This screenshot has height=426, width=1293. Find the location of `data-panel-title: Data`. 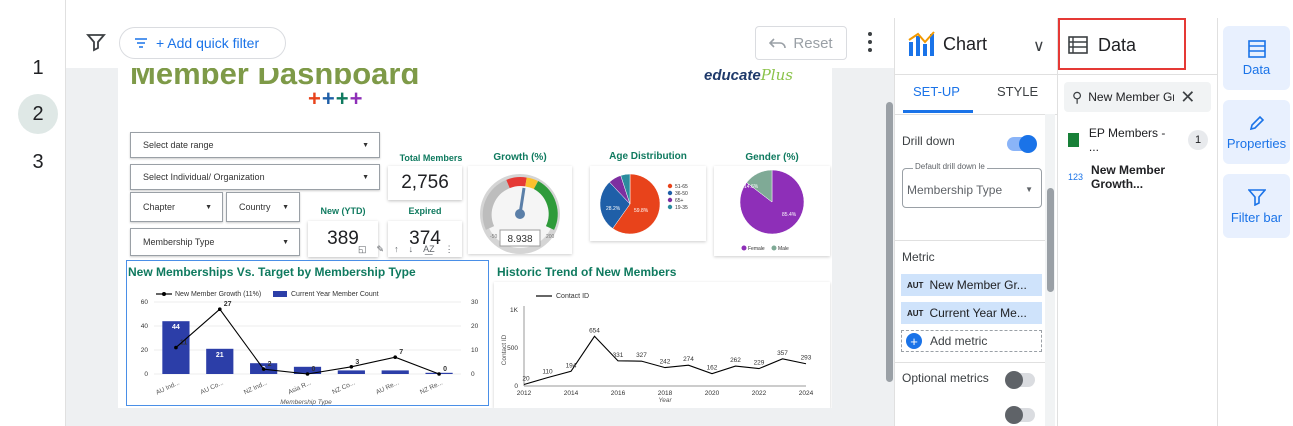

data-panel-title: Data is located at coordinates (1117, 45).